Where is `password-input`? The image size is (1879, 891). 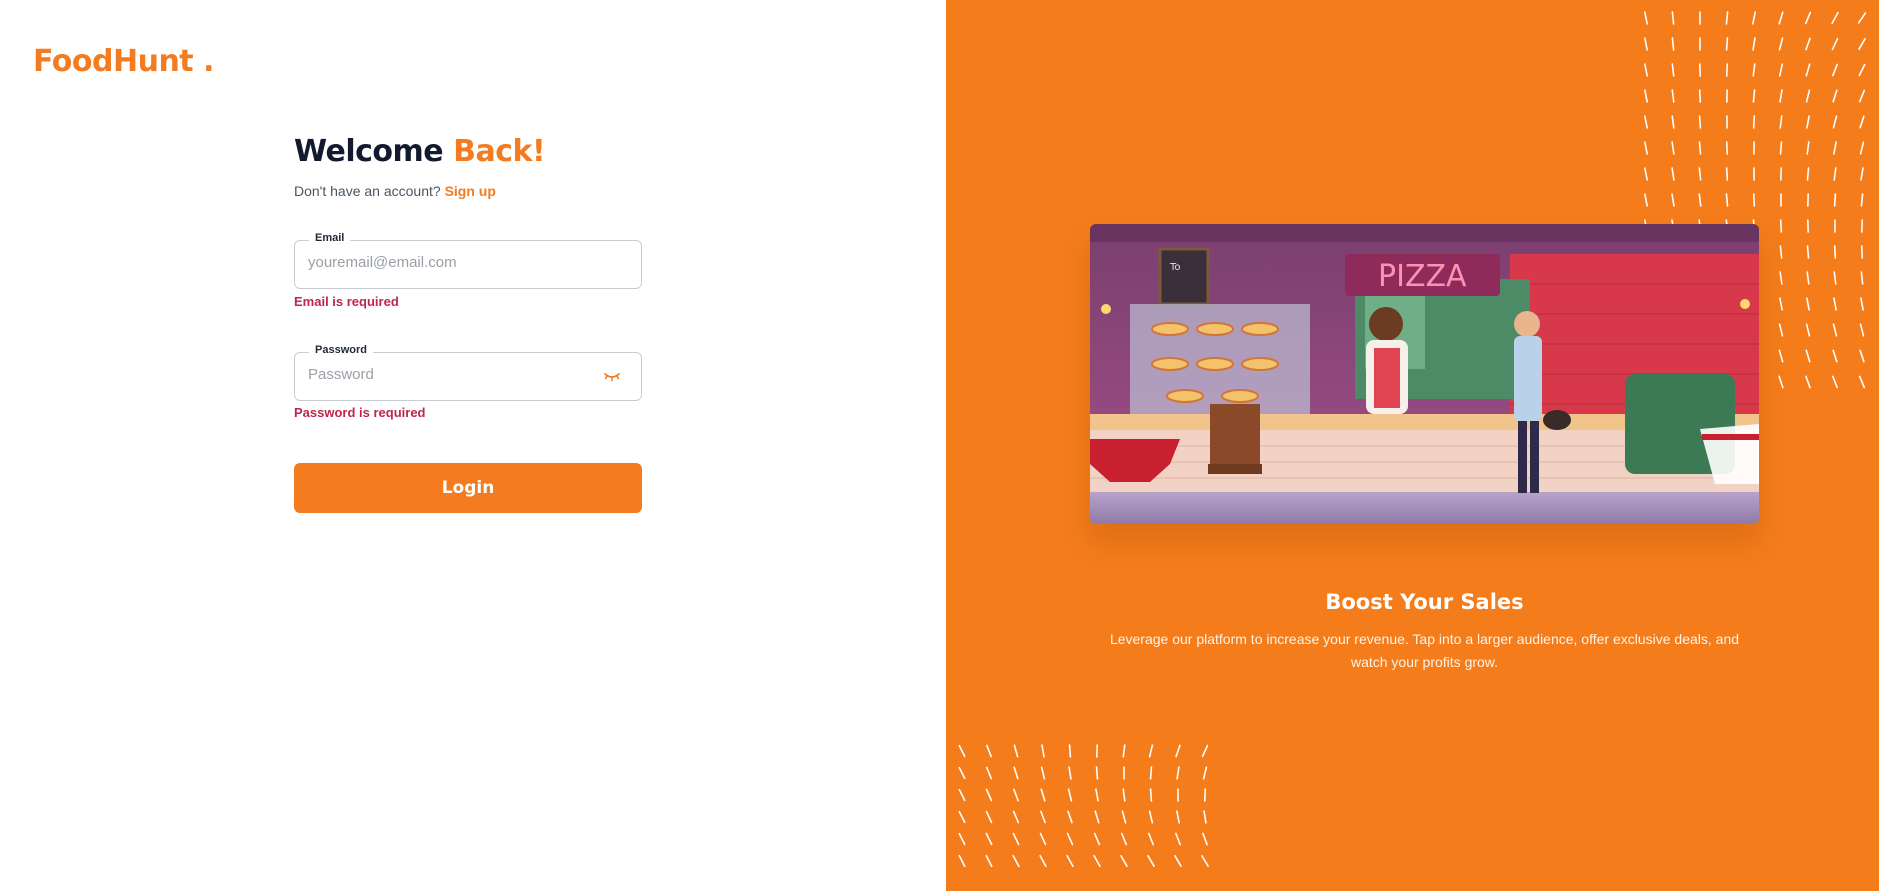 password-input is located at coordinates (448, 374).